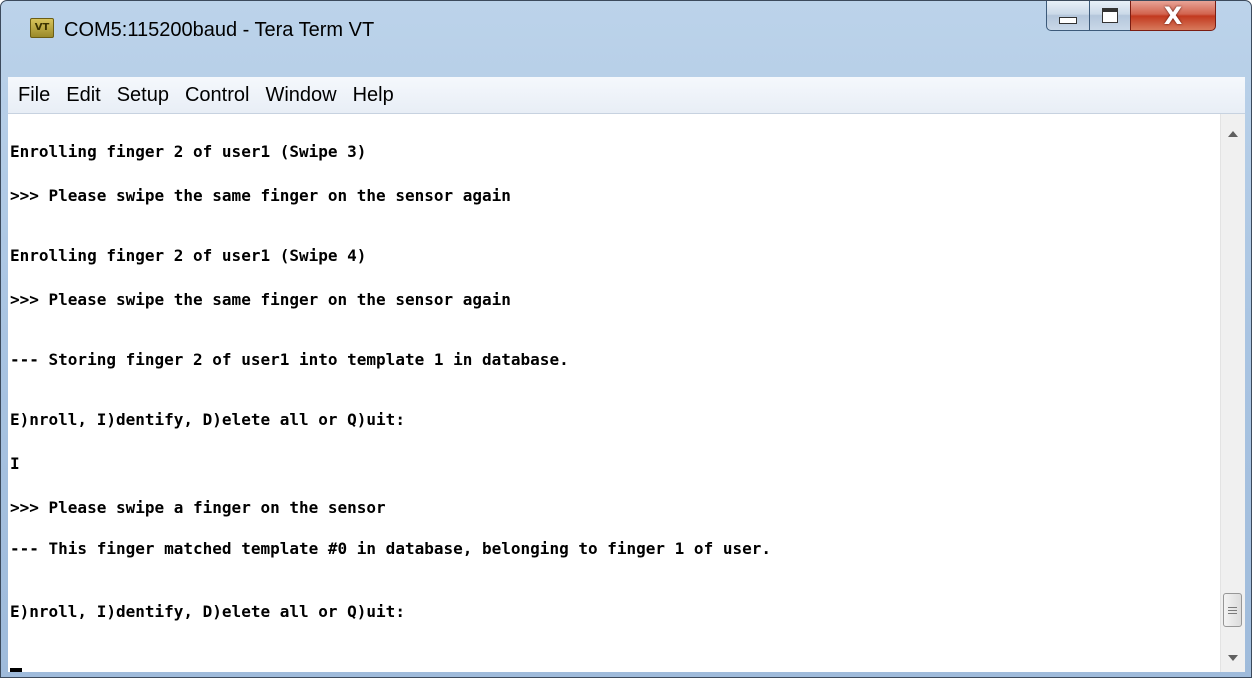 Image resolution: width=1252 pixels, height=678 pixels. Describe the element at coordinates (300, 95) in the screenshot. I see `menu-window: Window` at that location.